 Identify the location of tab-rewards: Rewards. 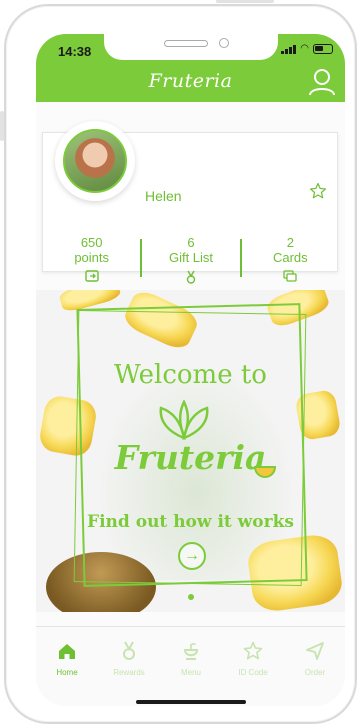
(129, 659).